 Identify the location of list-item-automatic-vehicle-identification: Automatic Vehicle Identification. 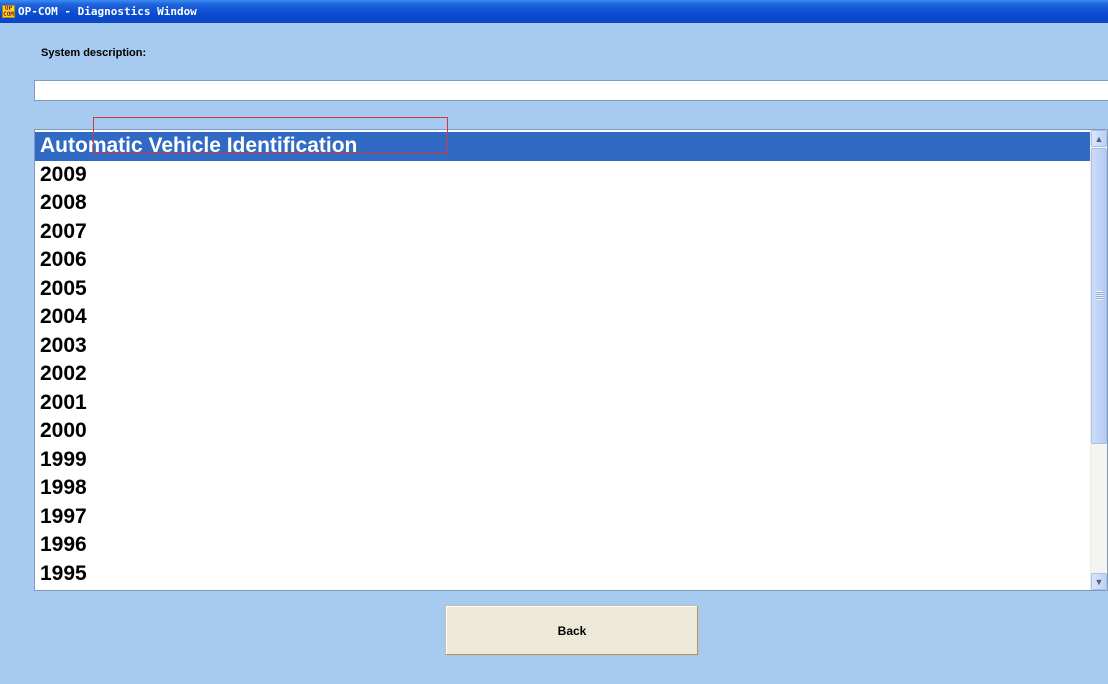
(562, 146).